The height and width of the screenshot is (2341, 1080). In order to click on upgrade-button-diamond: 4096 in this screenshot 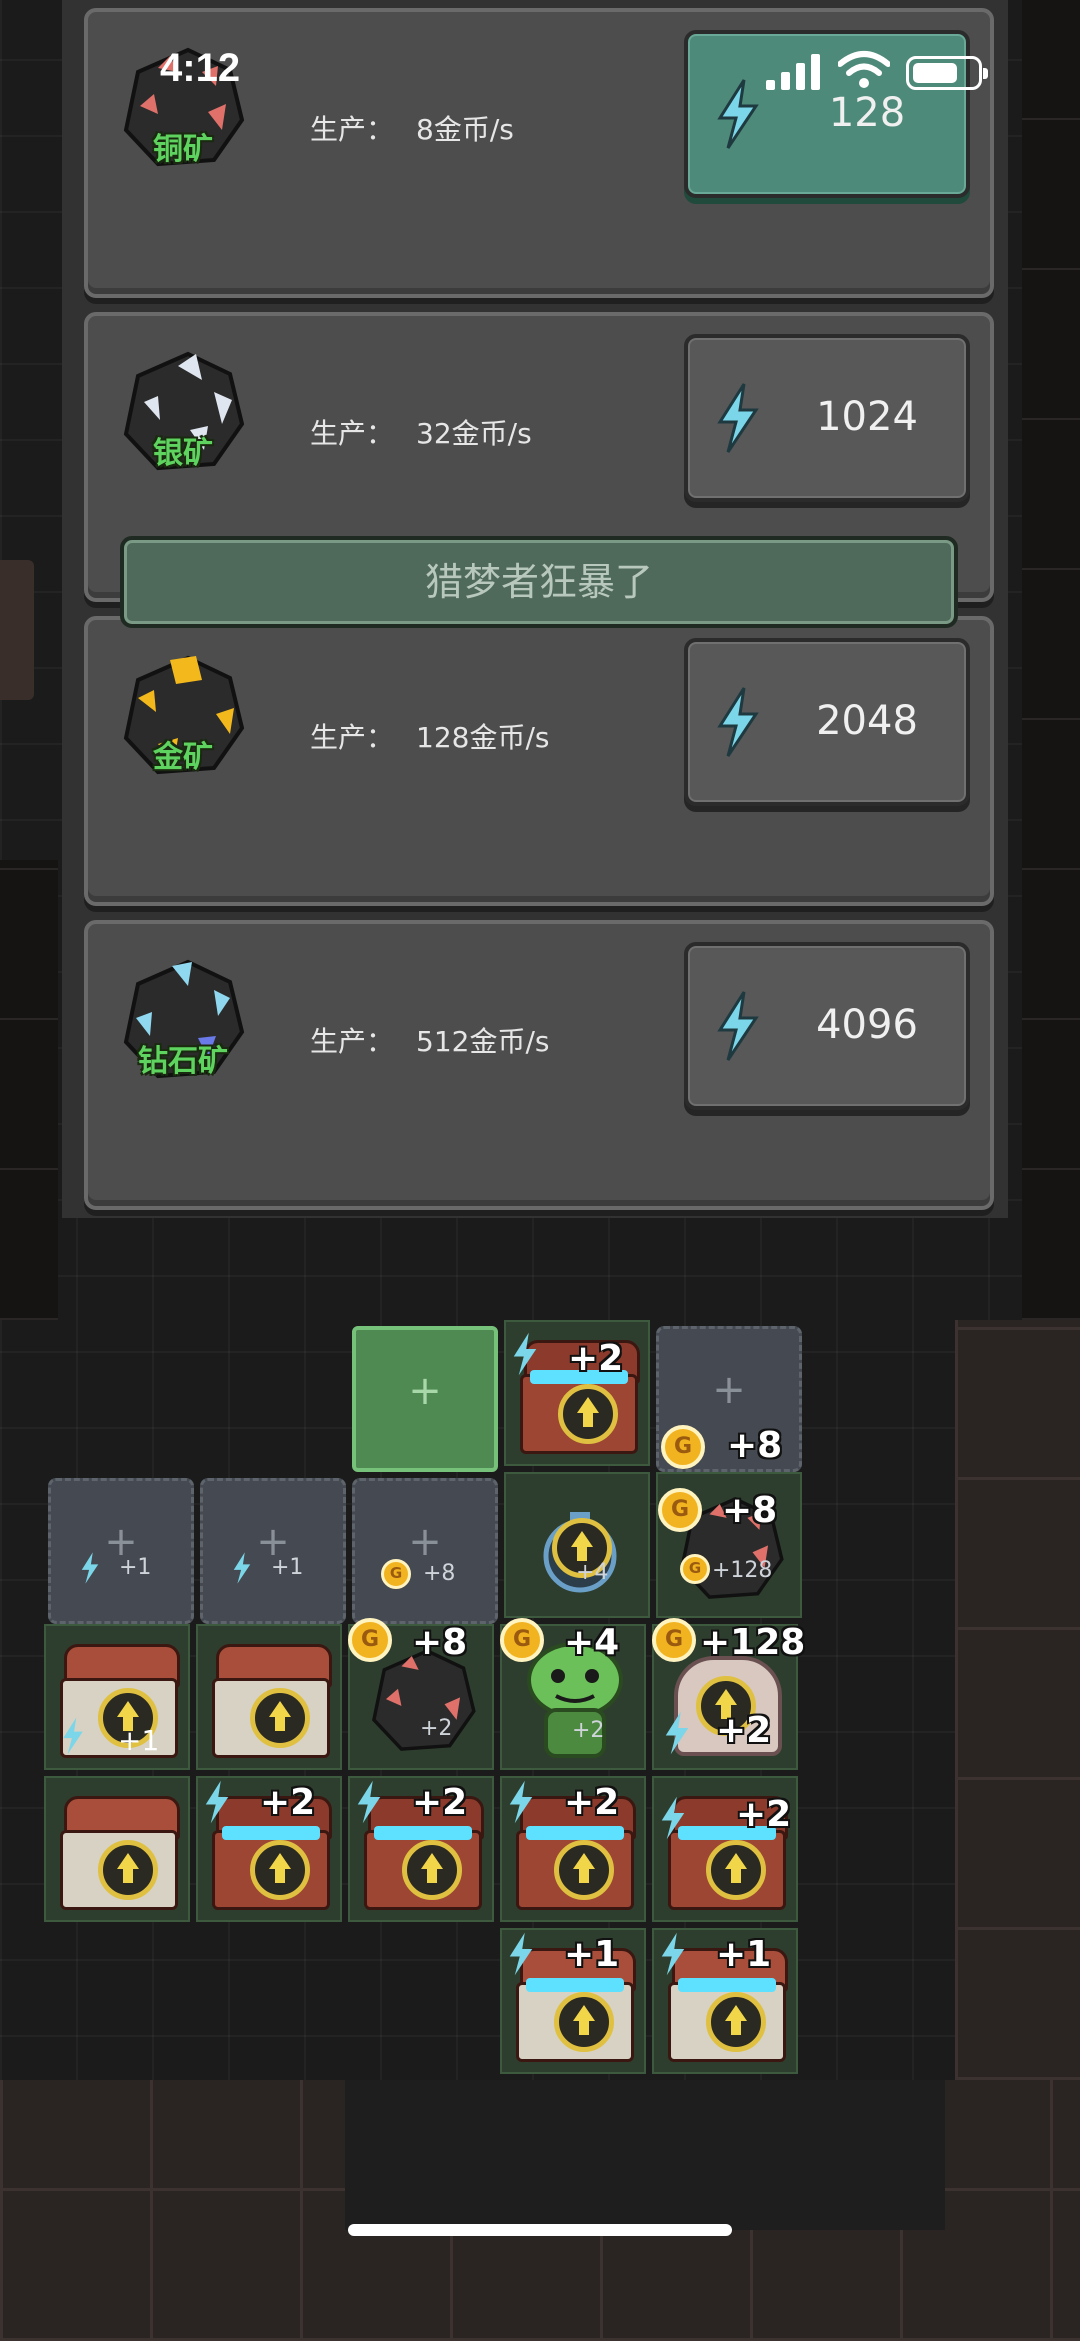, I will do `click(827, 1026)`.